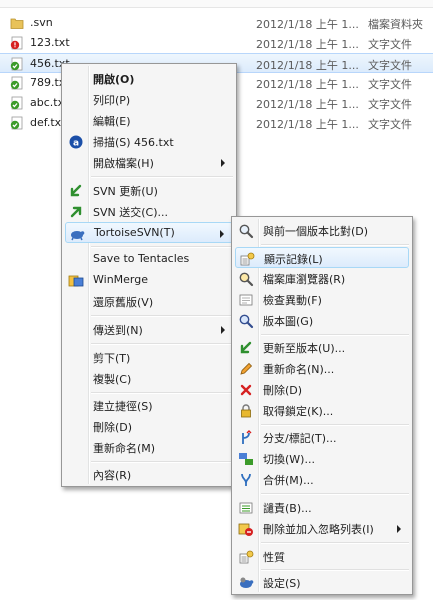 This screenshot has height=600, width=433. Describe the element at coordinates (246, 321) in the screenshot. I see `revision-graph-icon` at that location.